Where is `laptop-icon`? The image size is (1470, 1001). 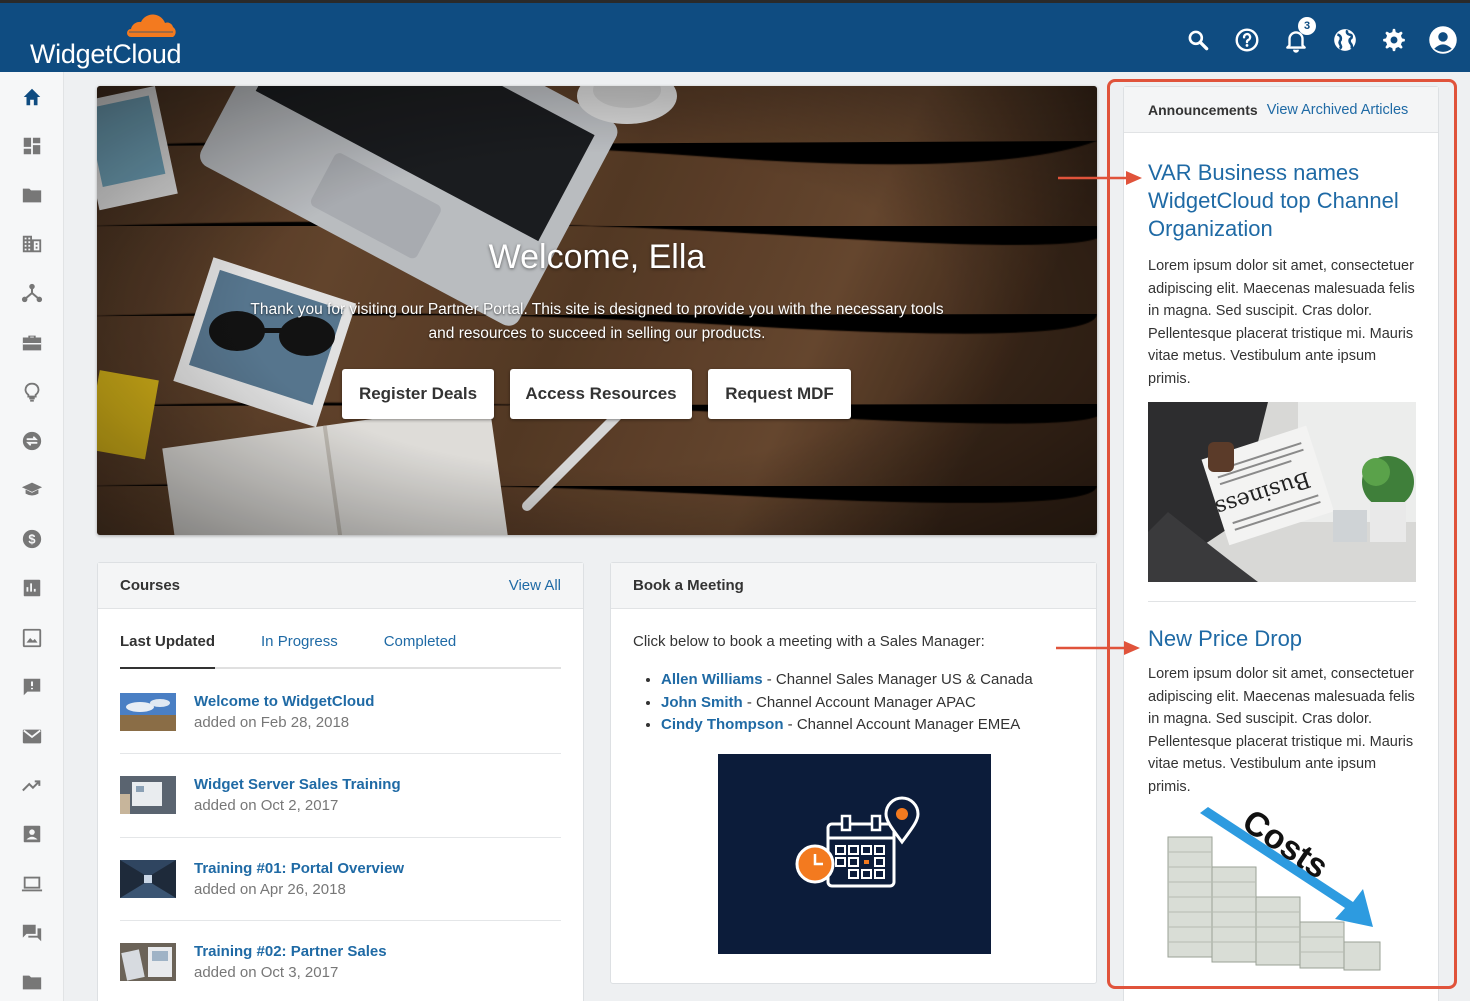
laptop-icon is located at coordinates (31, 883).